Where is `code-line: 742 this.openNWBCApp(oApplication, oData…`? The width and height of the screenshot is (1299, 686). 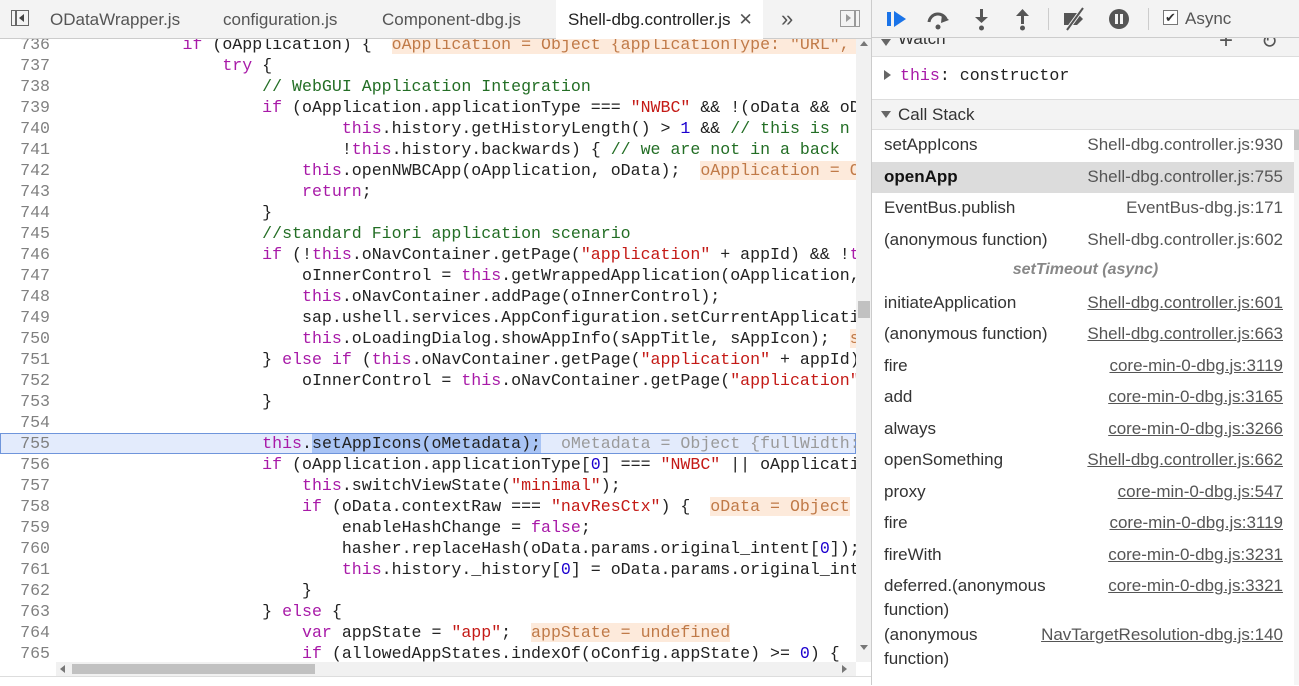 code-line: 742 this.openNWBCApp(oApplication, oData… is located at coordinates (428, 170).